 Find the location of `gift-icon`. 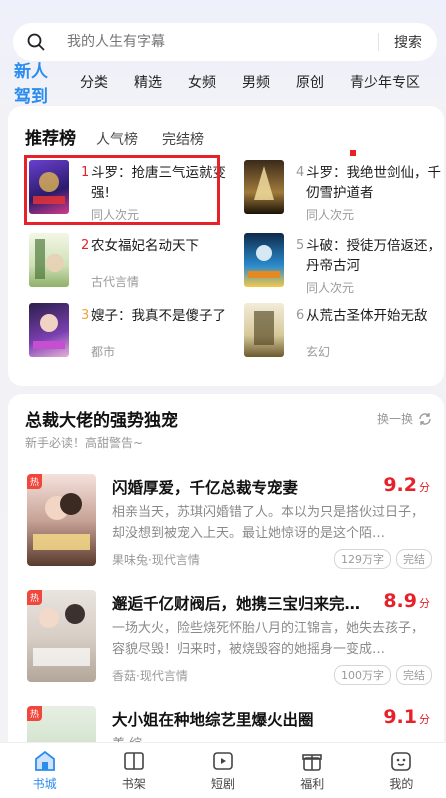

gift-icon is located at coordinates (312, 762).